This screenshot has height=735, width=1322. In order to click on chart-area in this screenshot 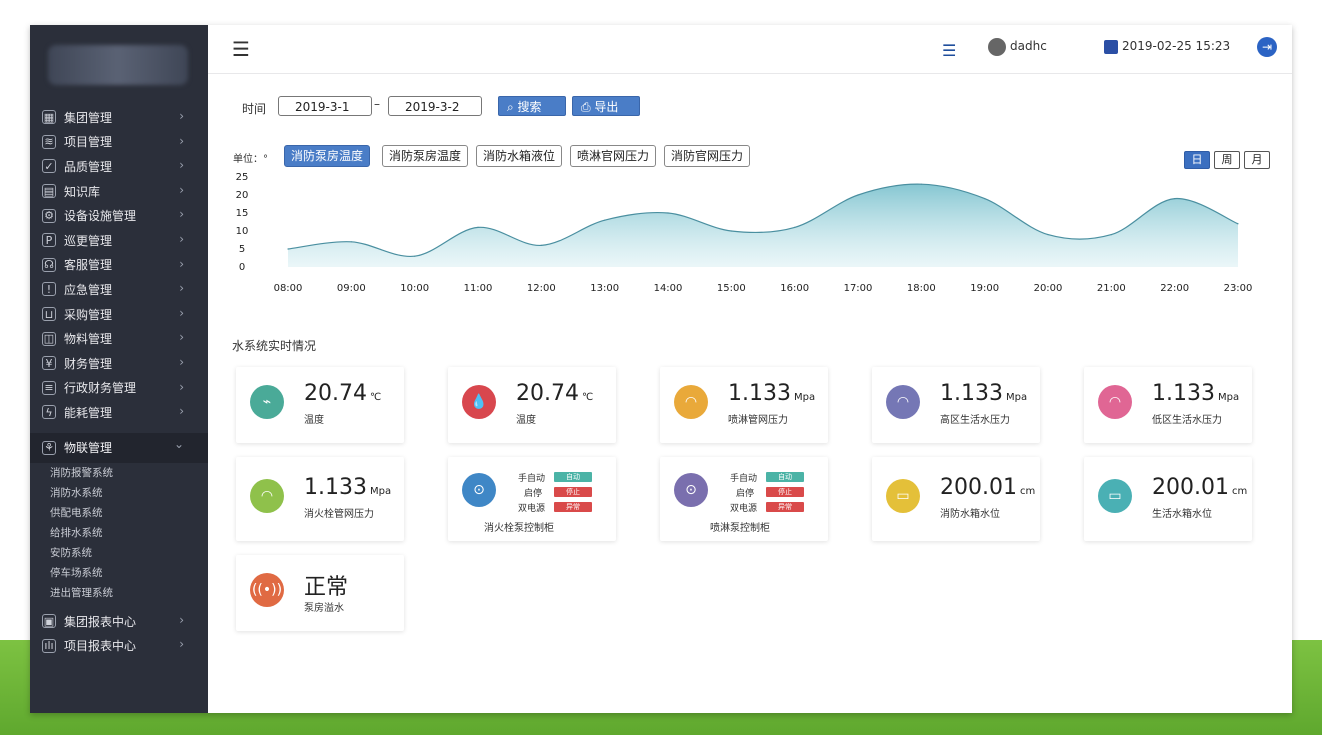, I will do `click(763, 225)`.